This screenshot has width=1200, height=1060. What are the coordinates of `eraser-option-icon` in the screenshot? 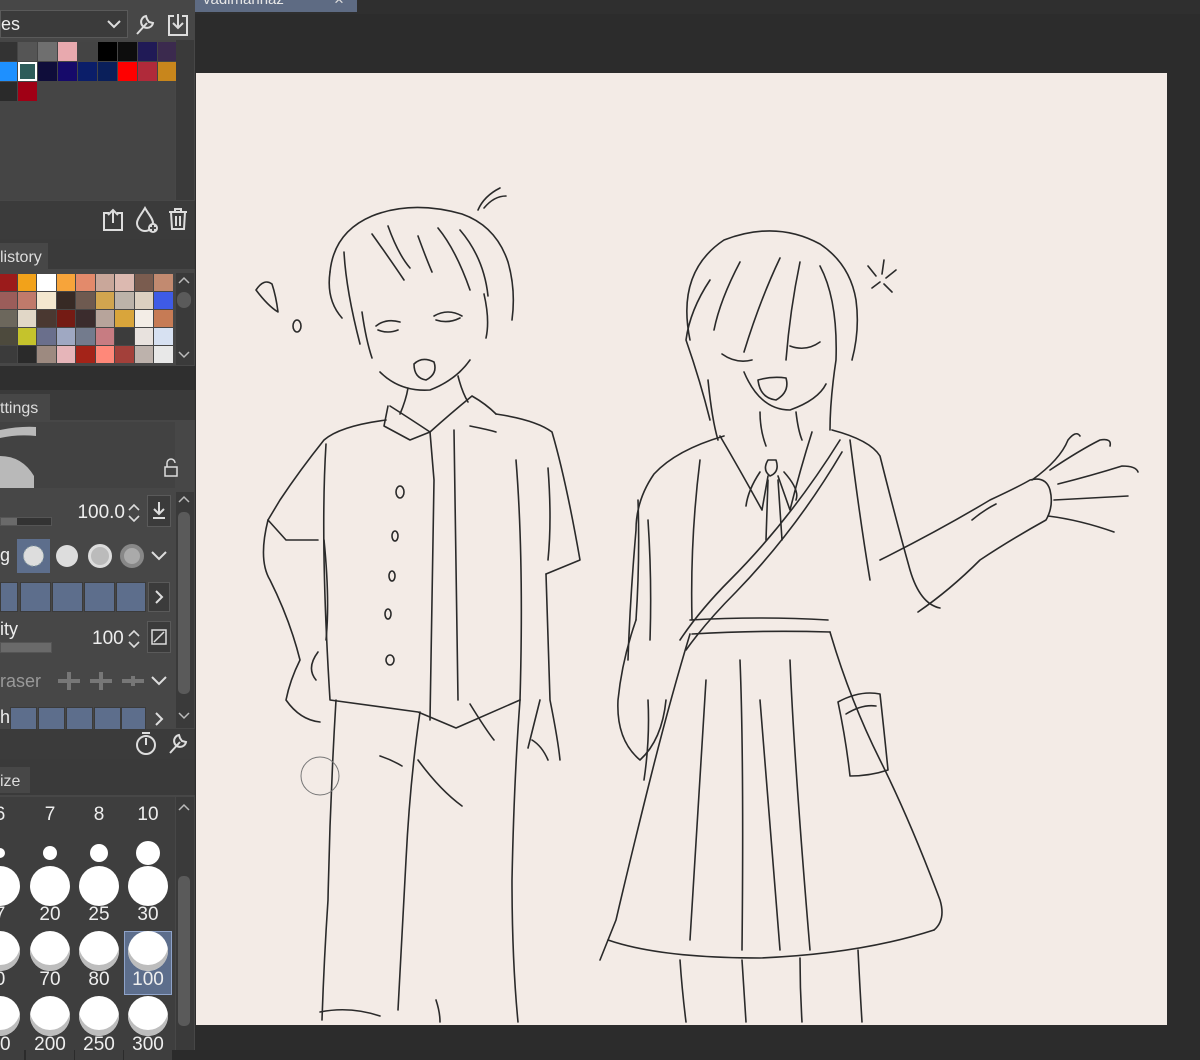 It's located at (69, 681).